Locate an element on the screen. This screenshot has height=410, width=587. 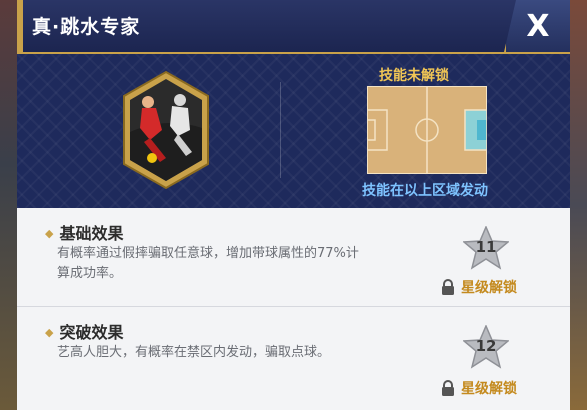
star-level-badge: 11 is located at coordinates (486, 247).